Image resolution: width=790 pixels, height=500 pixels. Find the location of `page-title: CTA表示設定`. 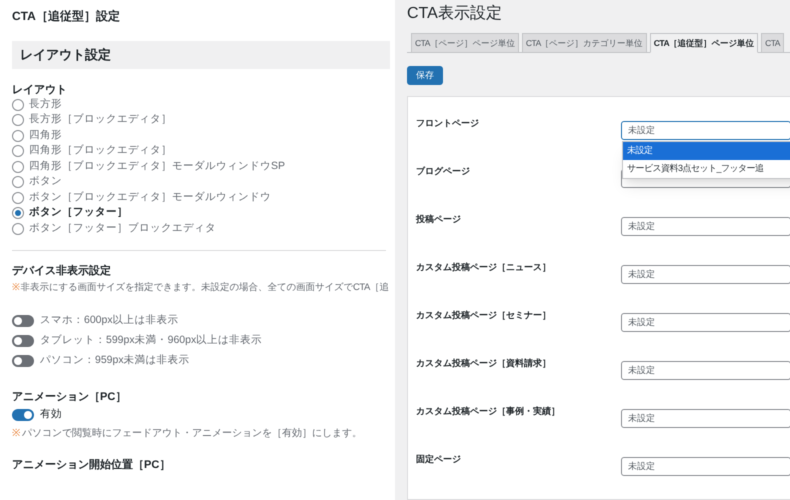

page-title: CTA表示設定 is located at coordinates (455, 14).